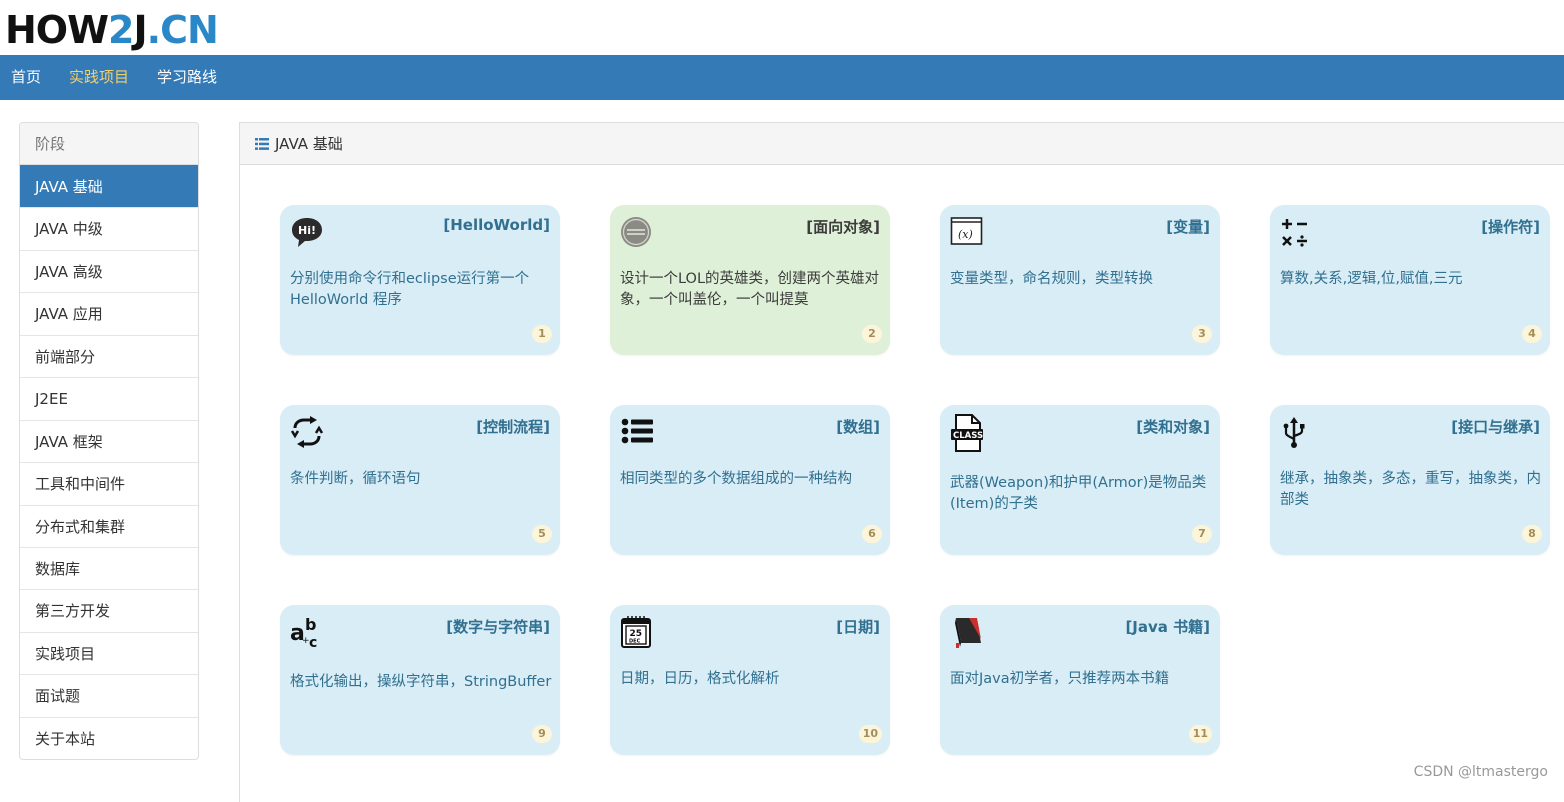 Image resolution: width=1564 pixels, height=802 pixels. Describe the element at coordinates (310, 624) in the screenshot. I see `svg-text: b` at that location.